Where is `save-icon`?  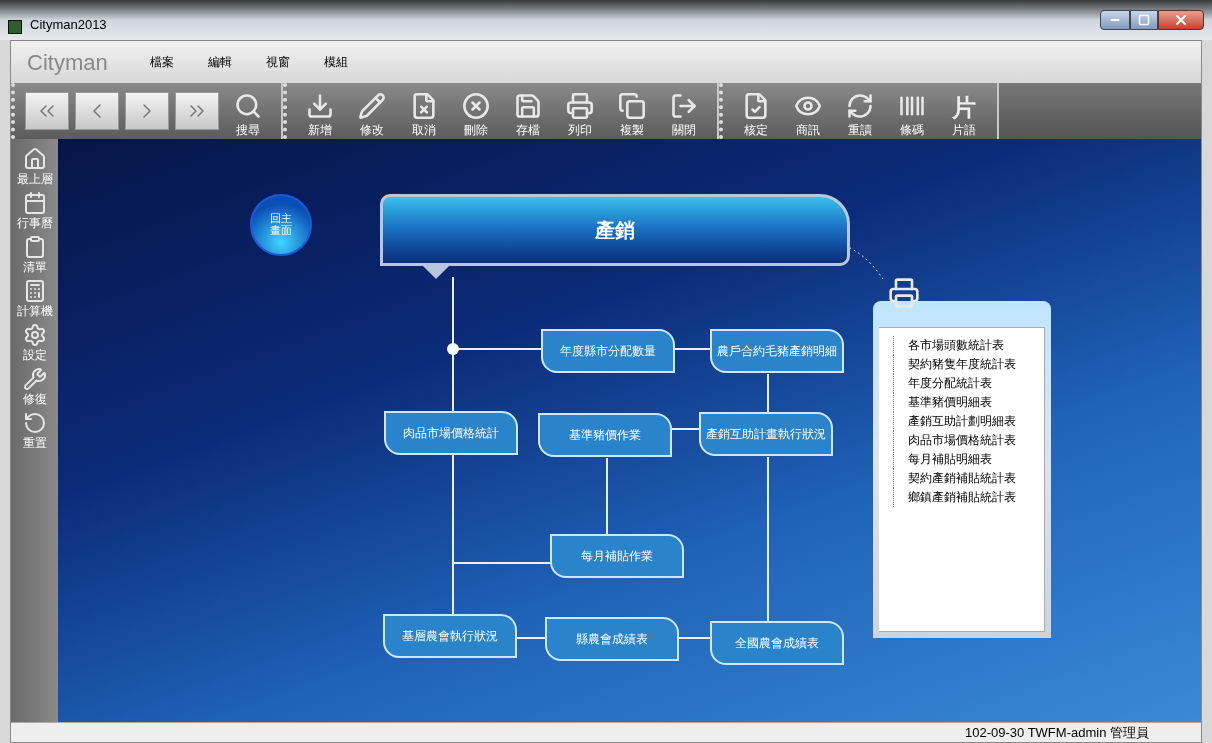
save-icon is located at coordinates (528, 106).